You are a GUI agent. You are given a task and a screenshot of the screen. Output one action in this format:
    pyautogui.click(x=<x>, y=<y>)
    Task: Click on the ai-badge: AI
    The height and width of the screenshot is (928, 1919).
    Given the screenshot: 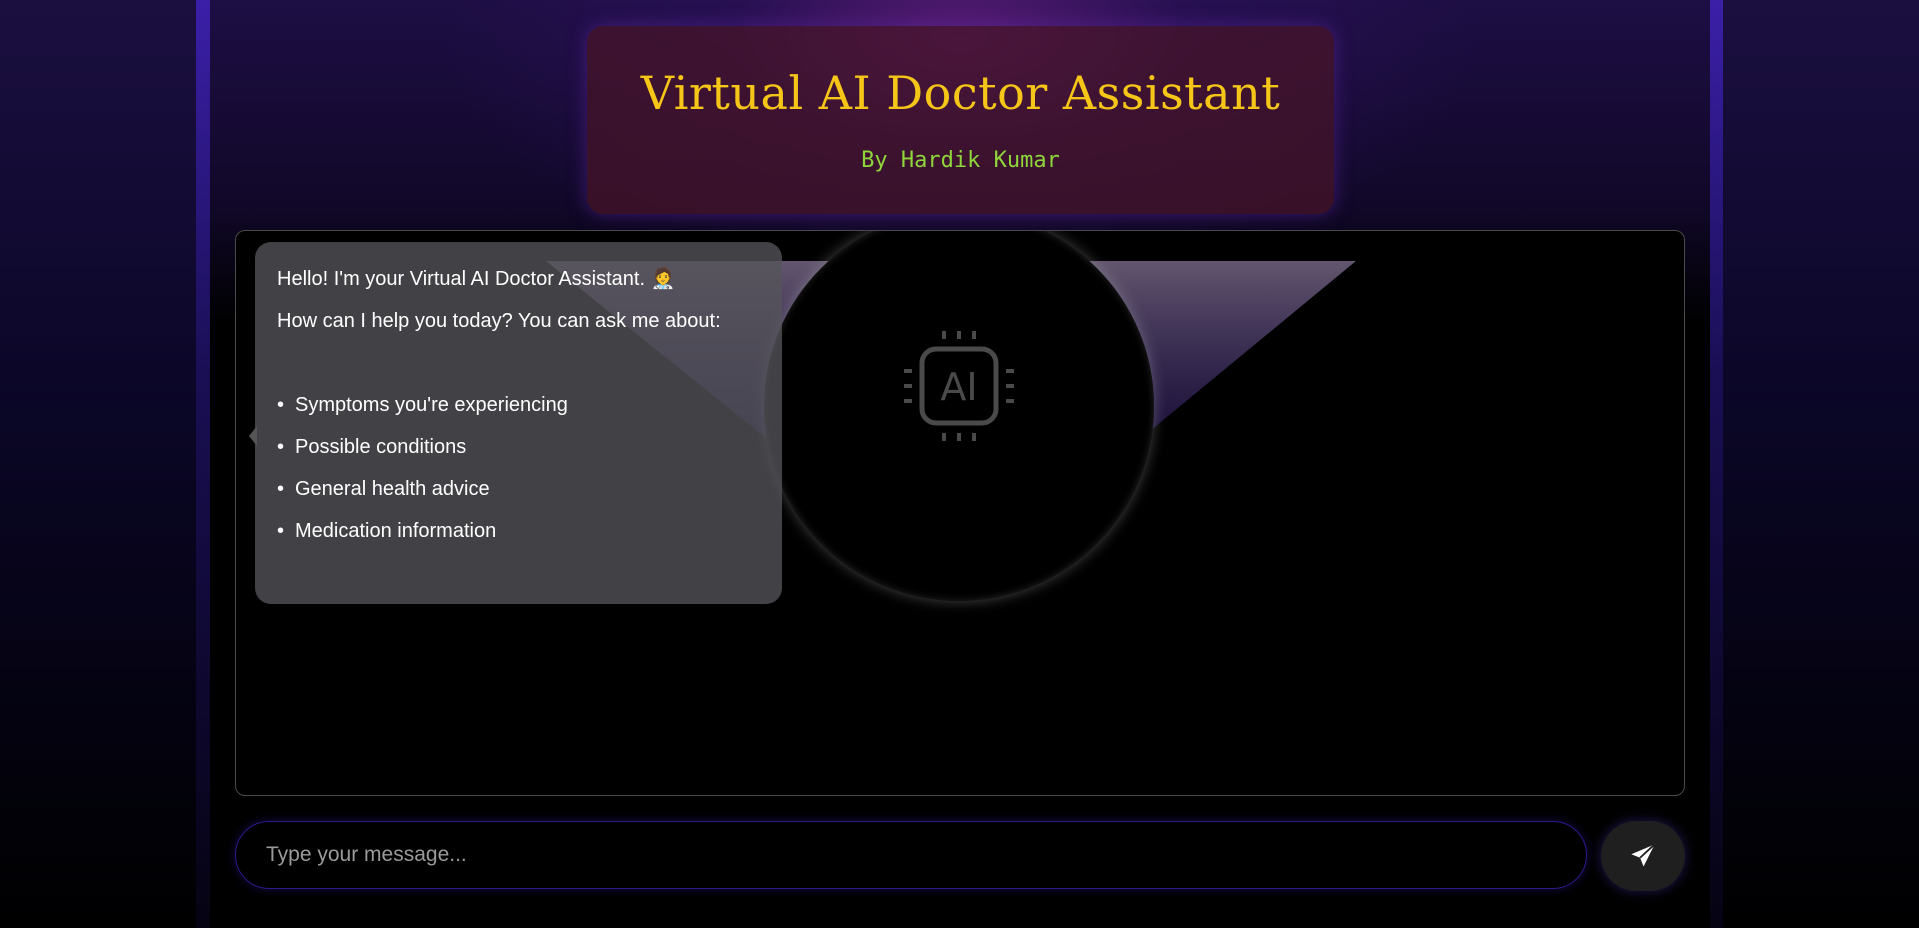 What is the action you would take?
    pyautogui.click(x=959, y=416)
    